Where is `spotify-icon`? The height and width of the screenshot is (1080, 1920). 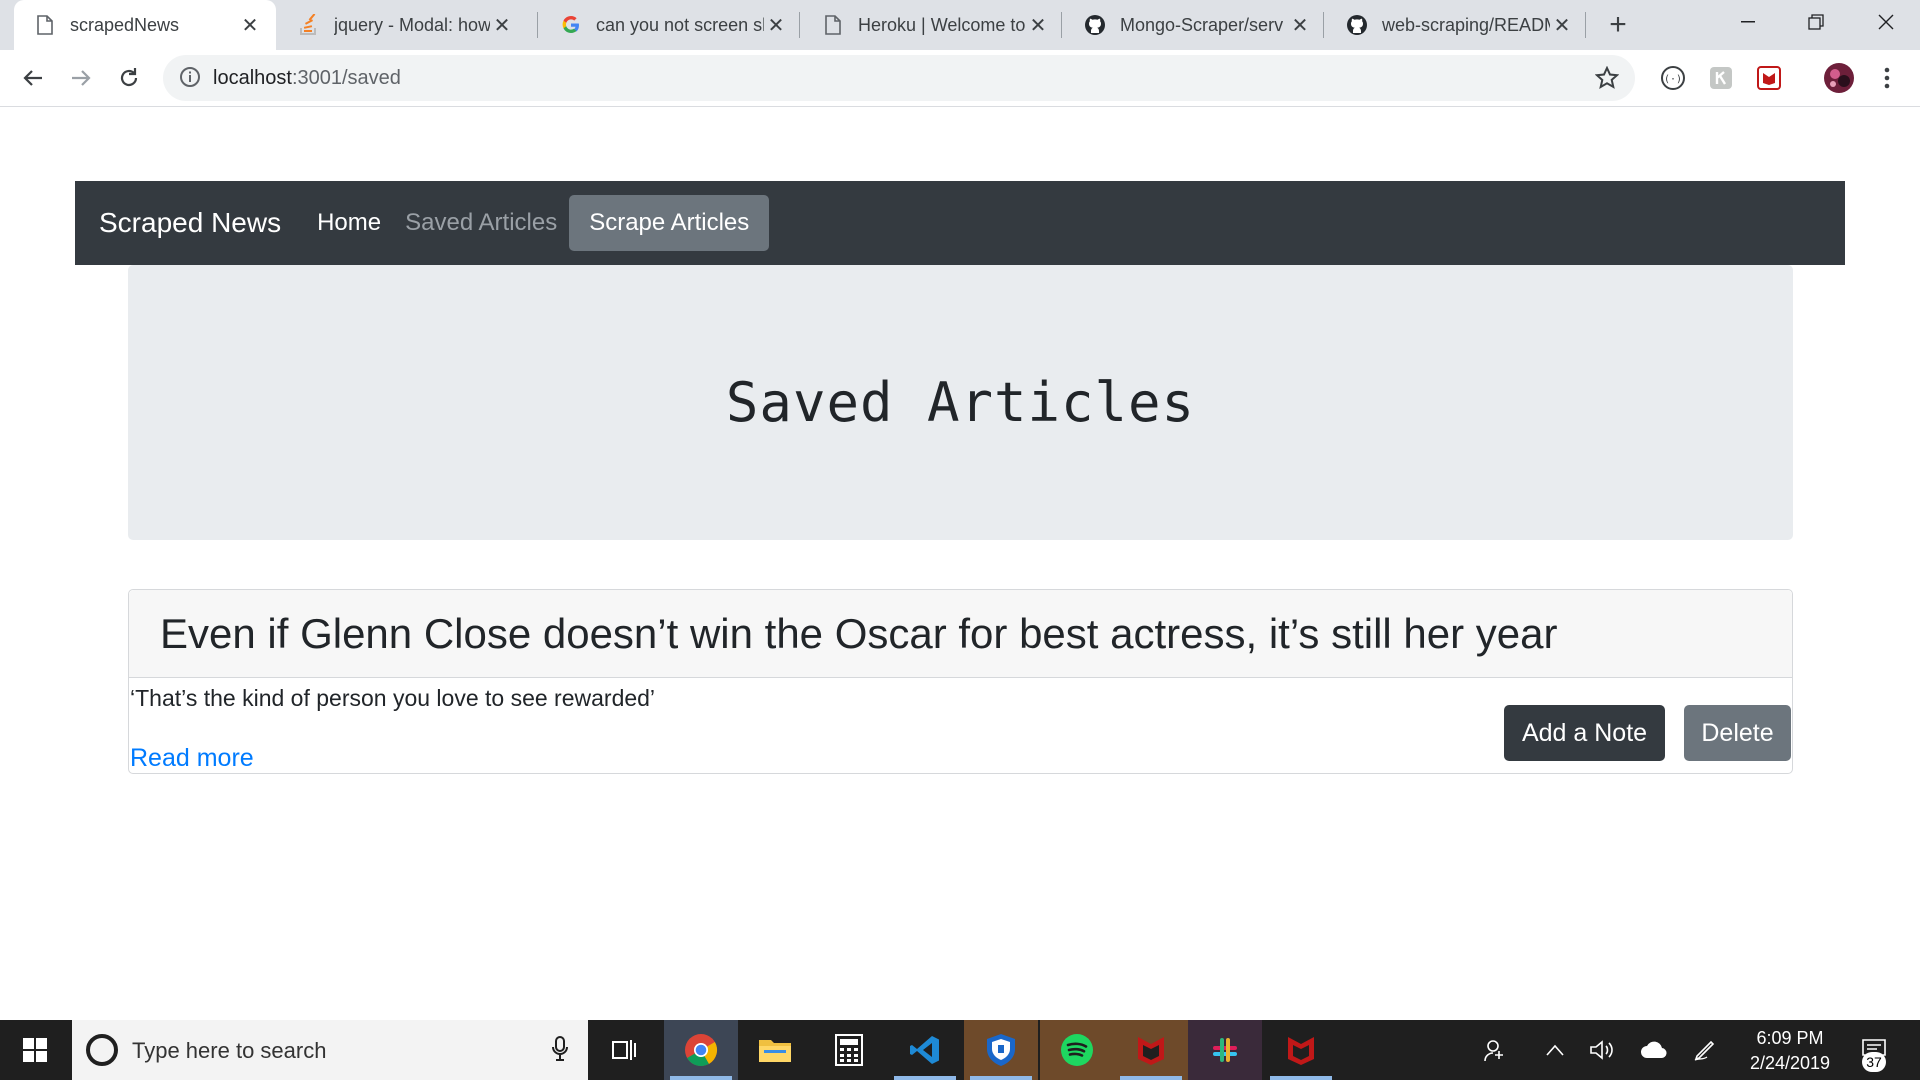 spotify-icon is located at coordinates (1077, 1050).